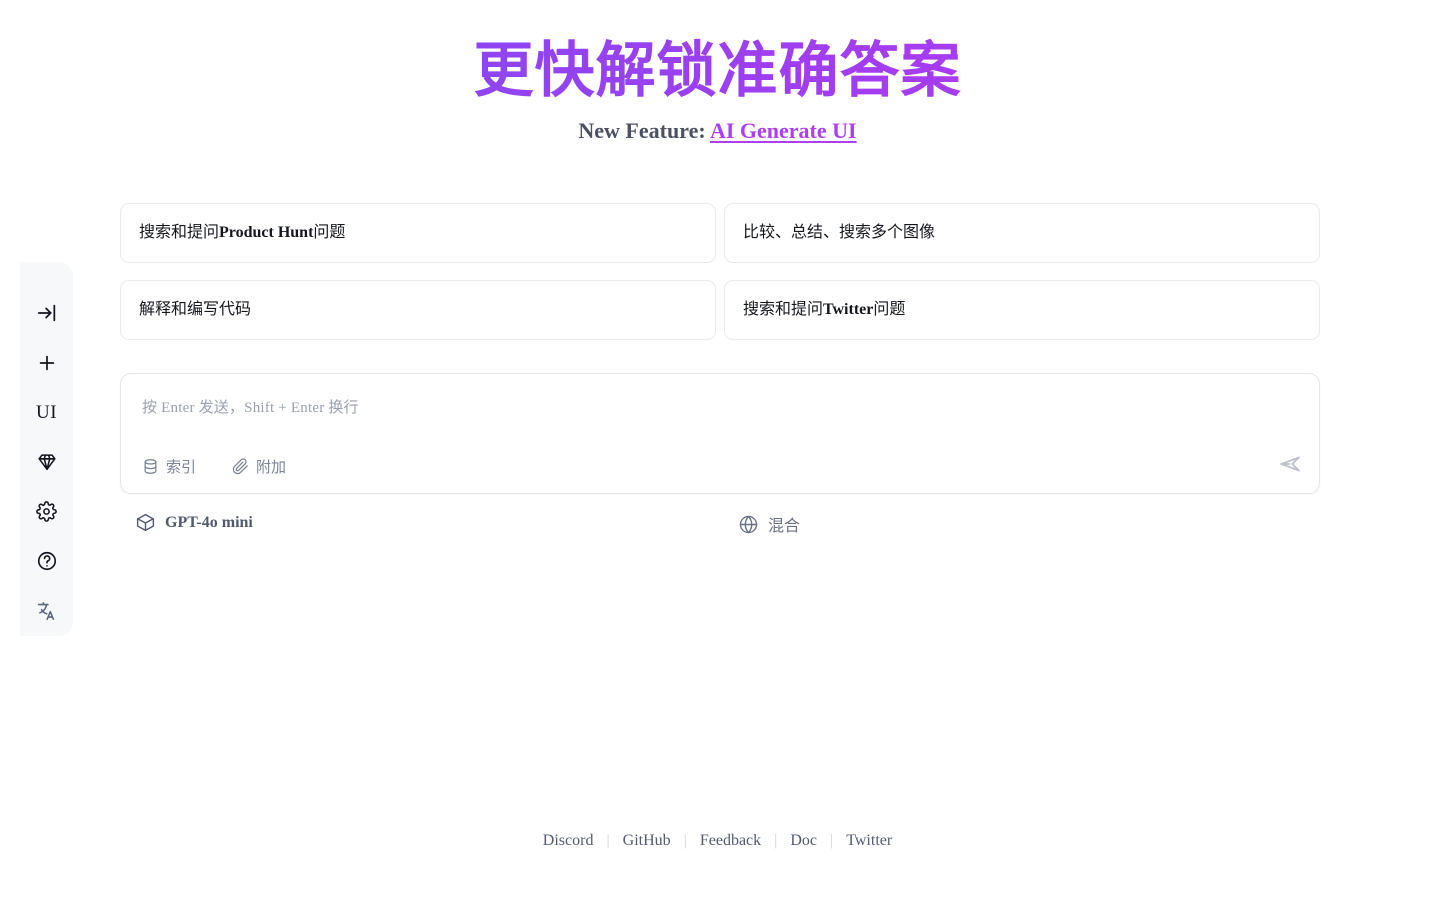  What do you see at coordinates (869, 841) in the screenshot?
I see `footer-link-twitter: Twitter` at bounding box center [869, 841].